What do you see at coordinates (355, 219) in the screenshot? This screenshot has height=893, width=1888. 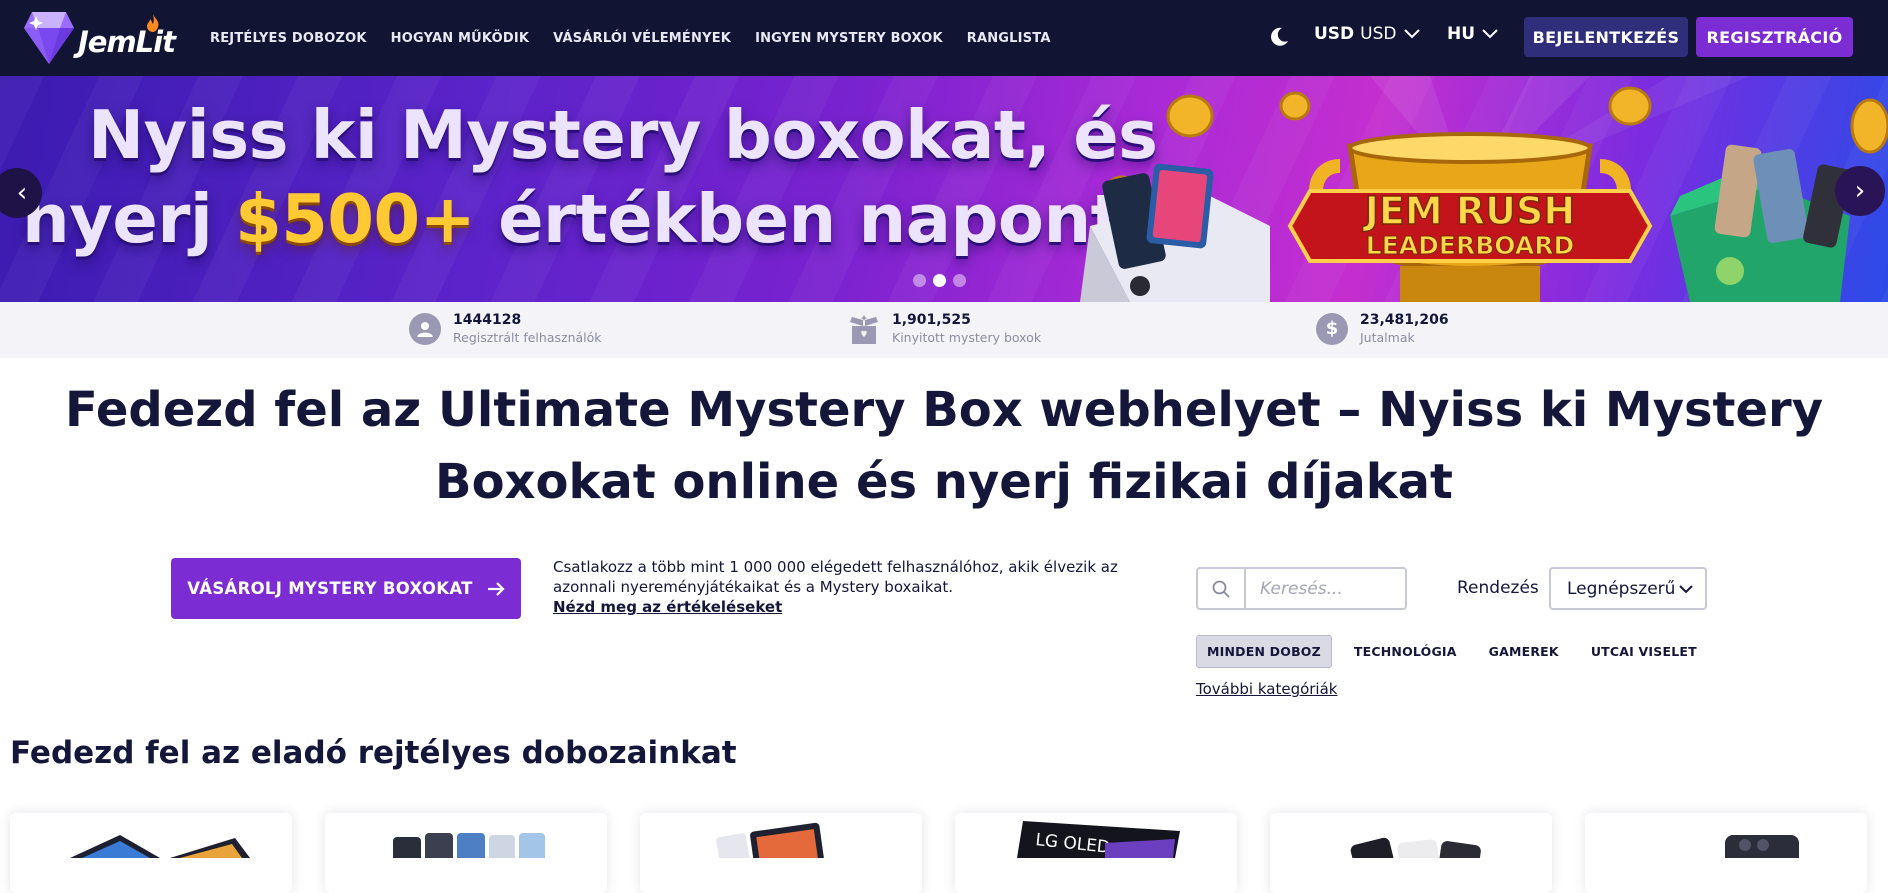 I see `banner-prize-amount: $500+` at bounding box center [355, 219].